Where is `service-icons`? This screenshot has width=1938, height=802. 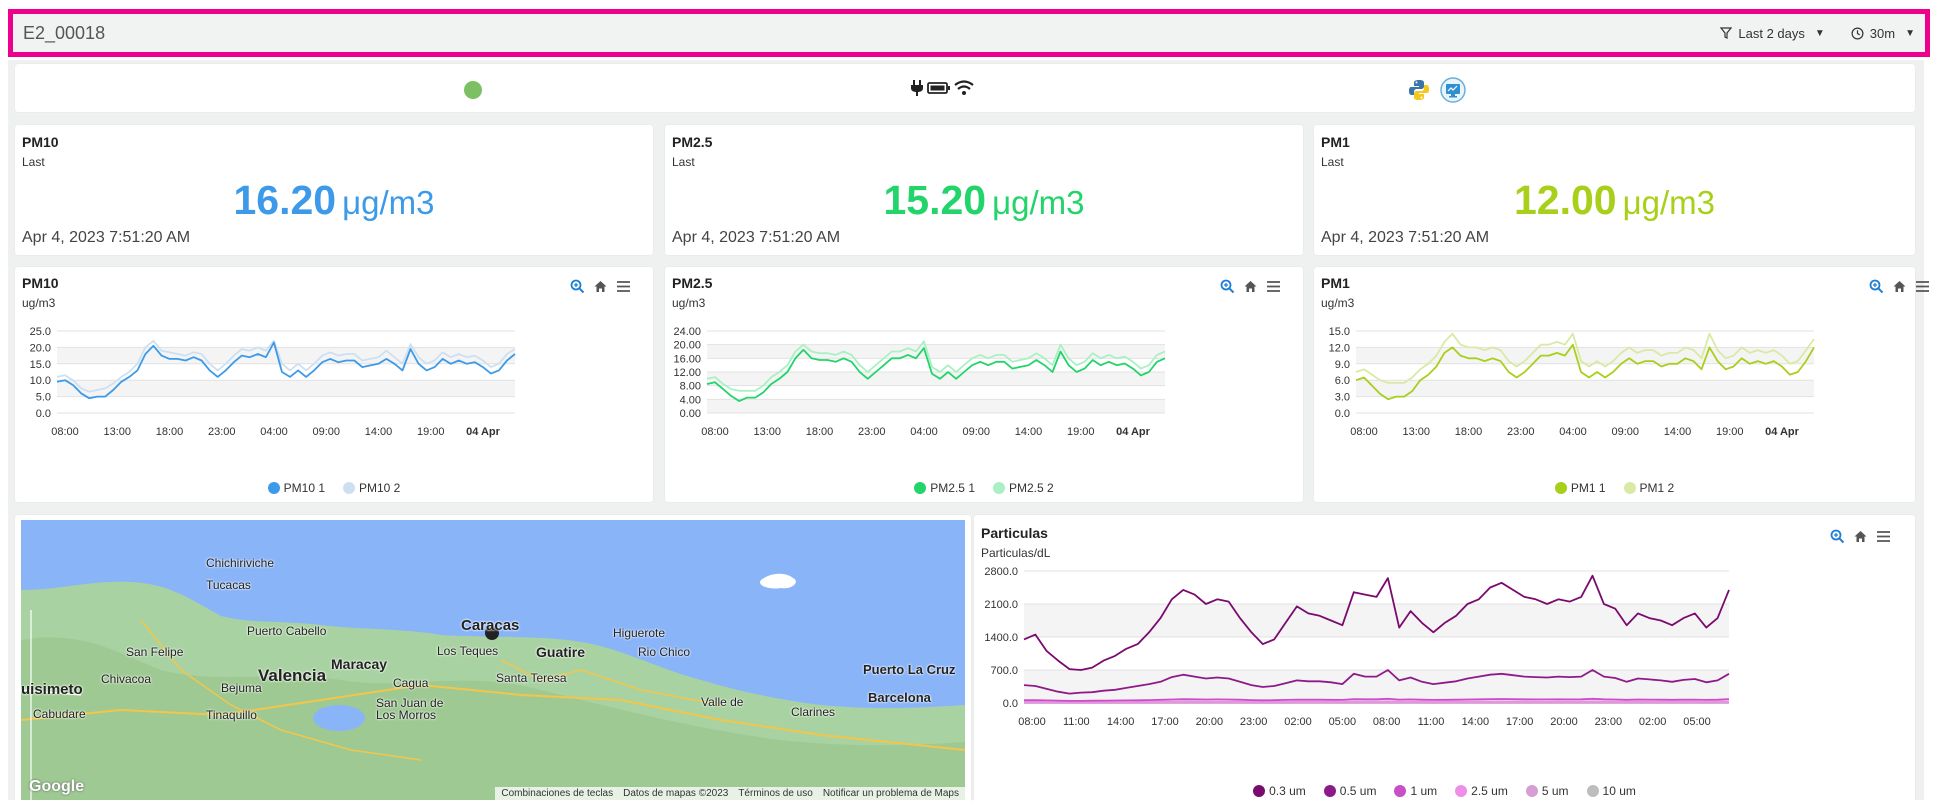
service-icons is located at coordinates (1437, 90).